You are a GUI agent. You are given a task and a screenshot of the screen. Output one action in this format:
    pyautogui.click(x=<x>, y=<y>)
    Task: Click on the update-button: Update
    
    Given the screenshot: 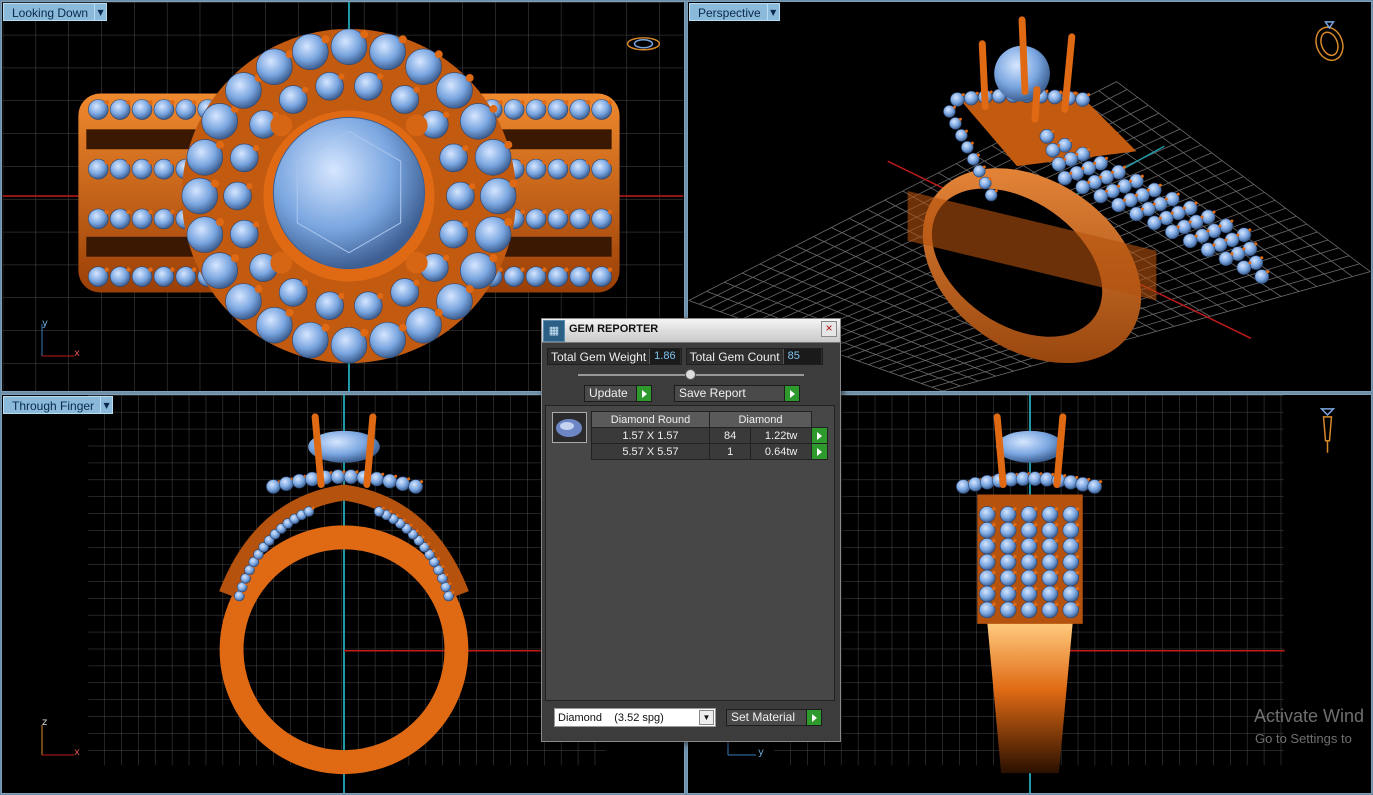 What is the action you would take?
    pyautogui.click(x=618, y=393)
    